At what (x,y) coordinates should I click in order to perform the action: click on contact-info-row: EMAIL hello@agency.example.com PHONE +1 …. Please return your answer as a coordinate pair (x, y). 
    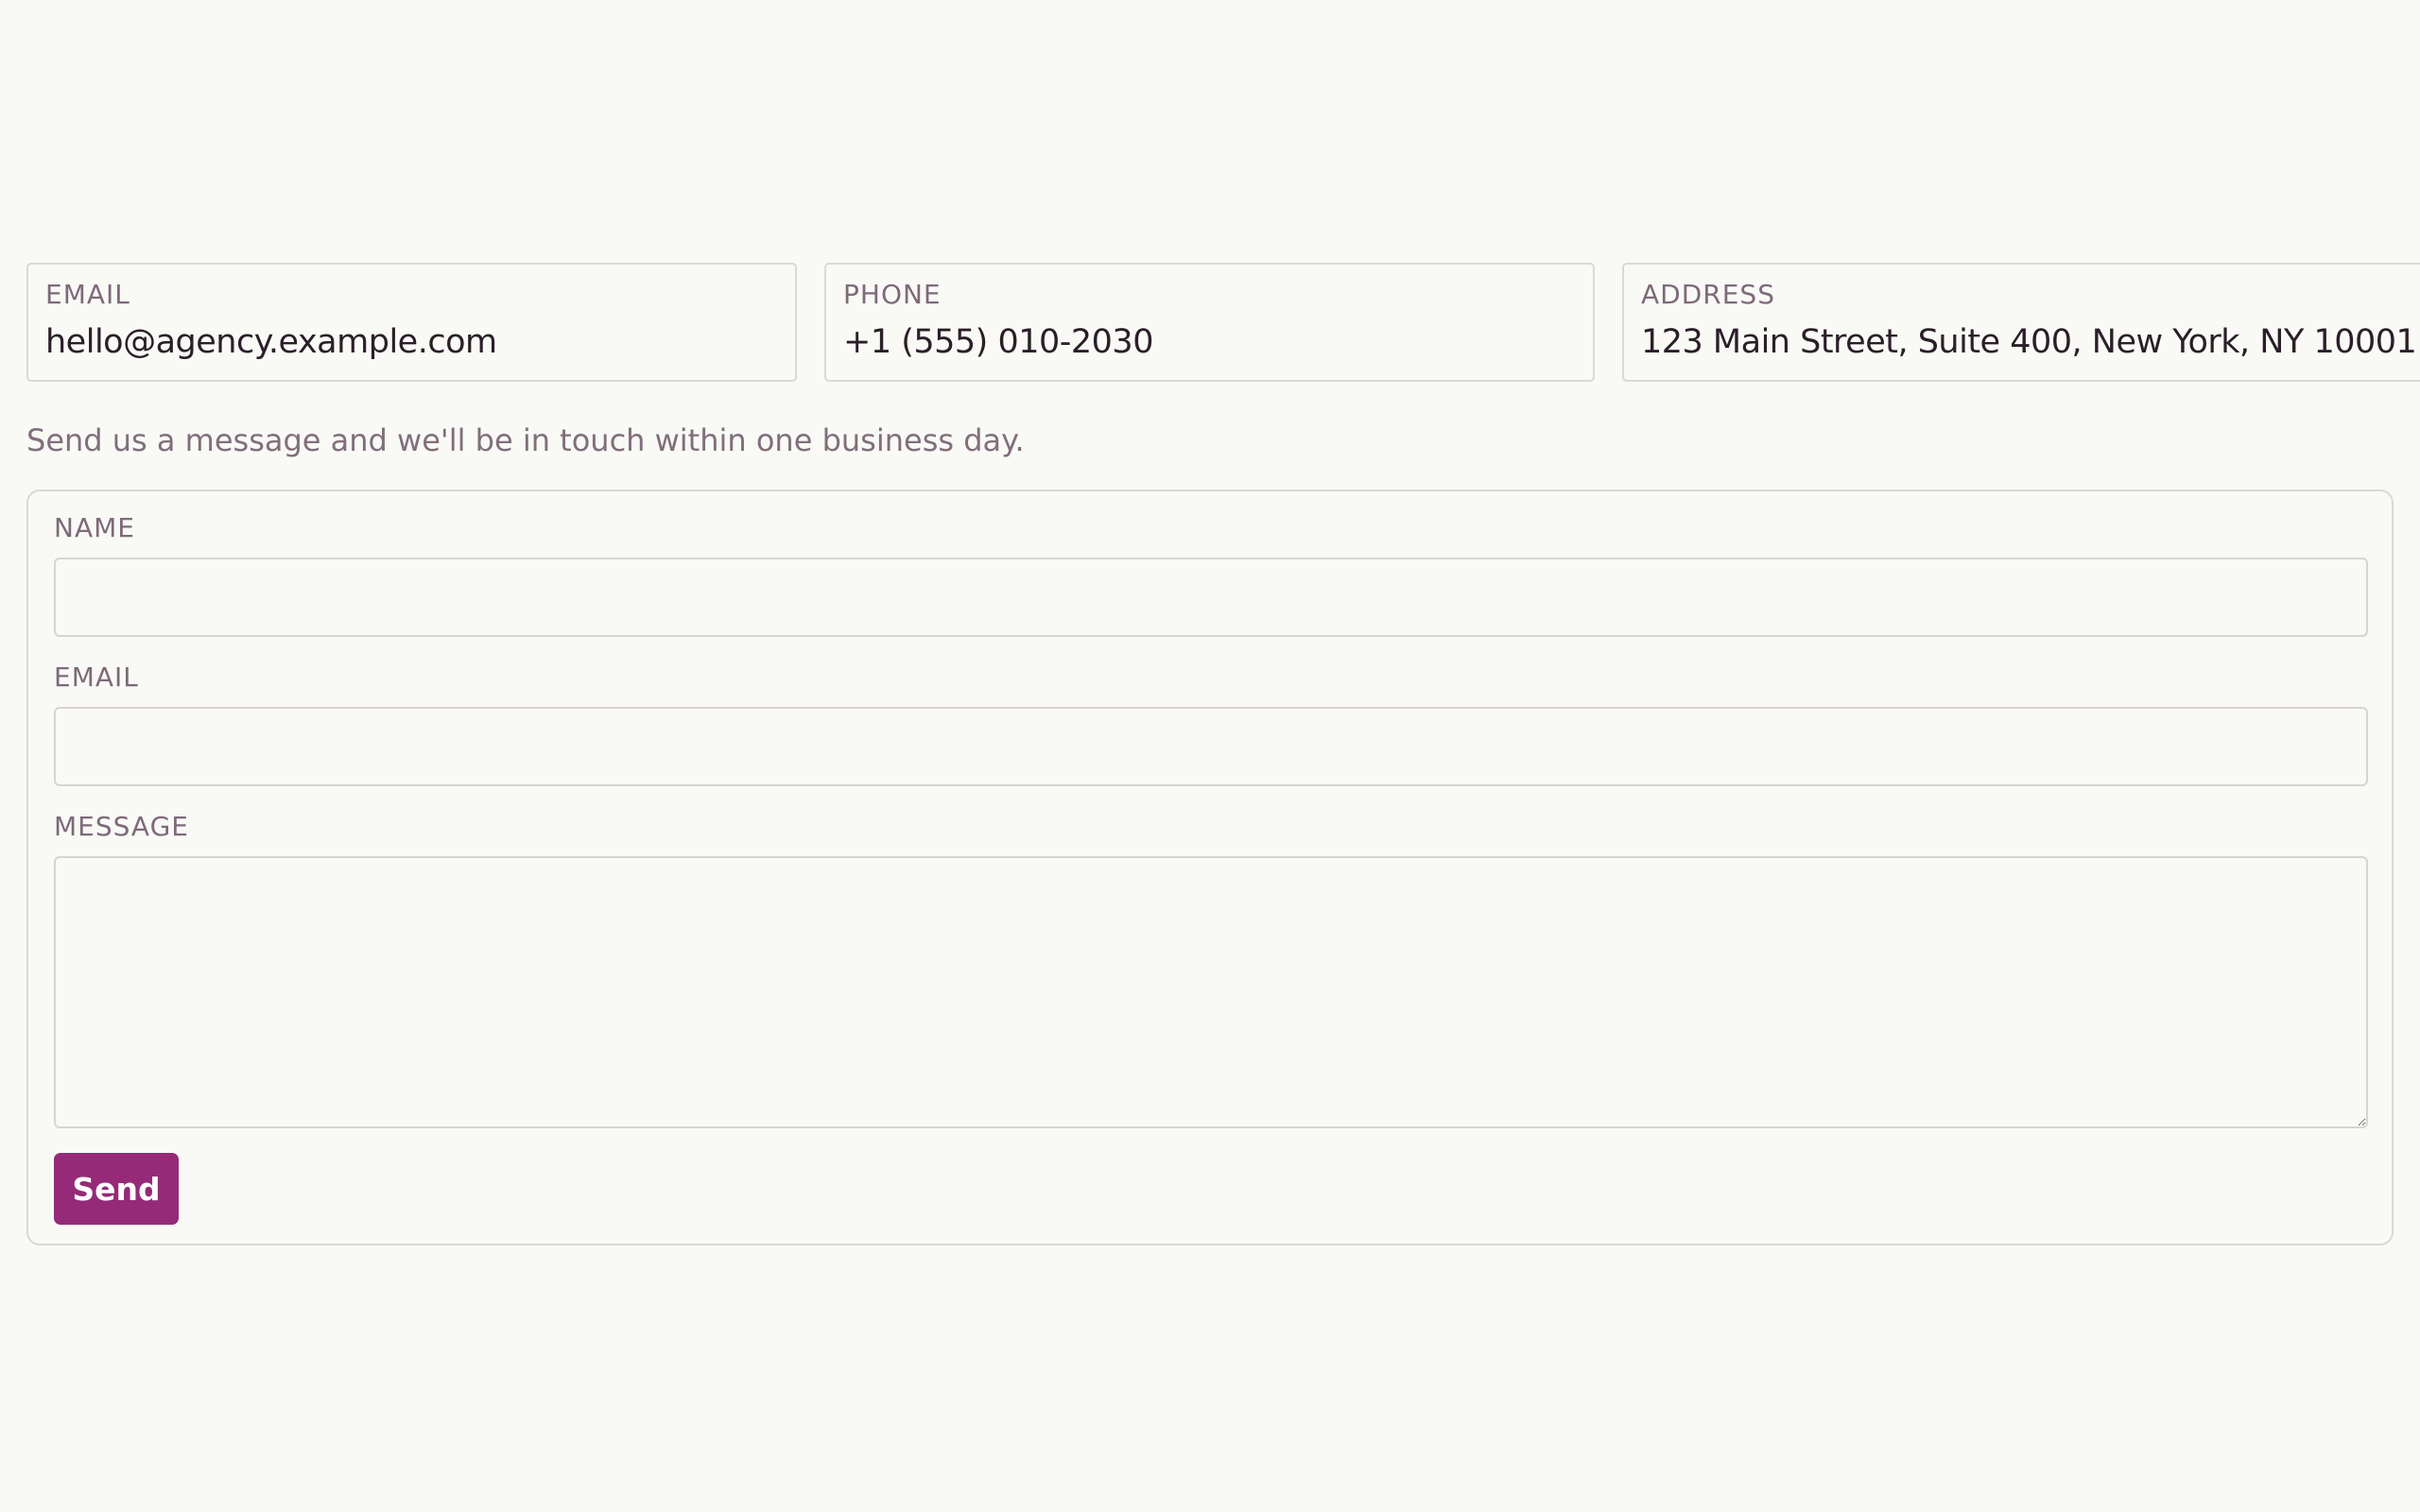
    Looking at the image, I should click on (1223, 322).